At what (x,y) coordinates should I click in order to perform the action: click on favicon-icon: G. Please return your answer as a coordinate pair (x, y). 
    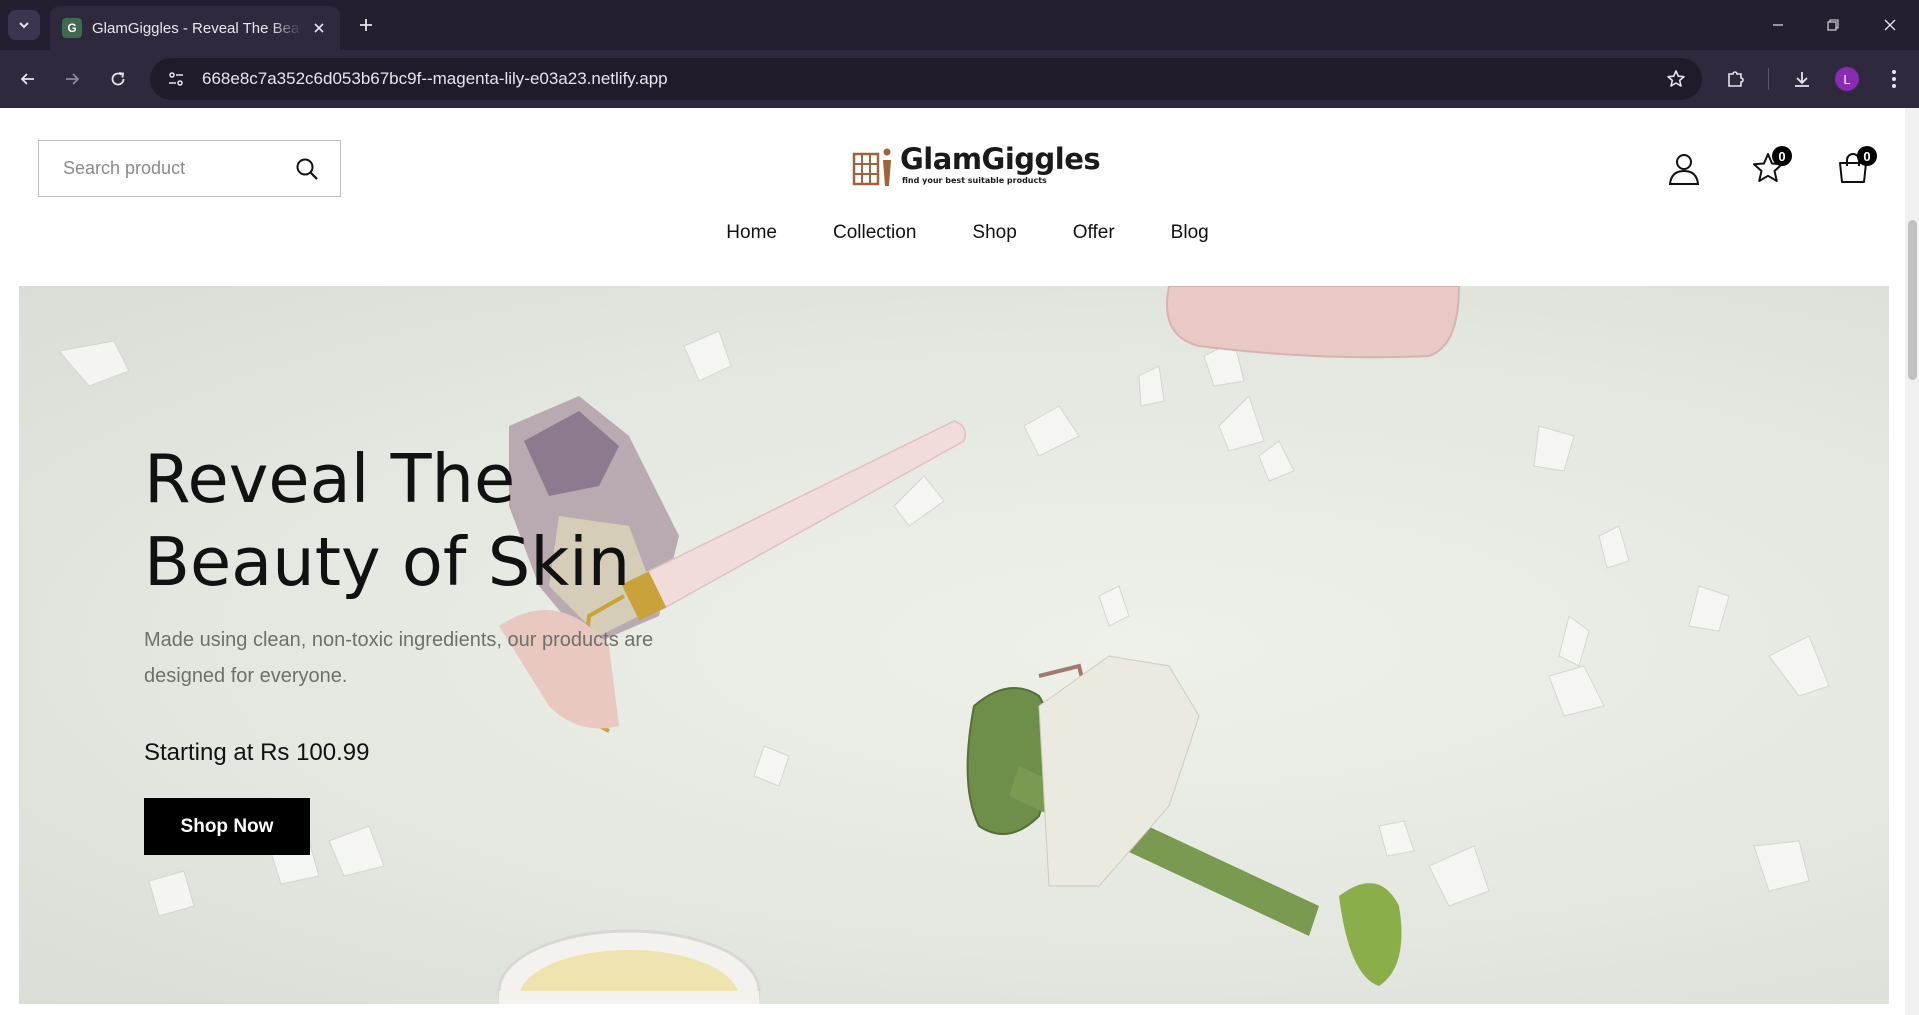
    Looking at the image, I should click on (72, 28).